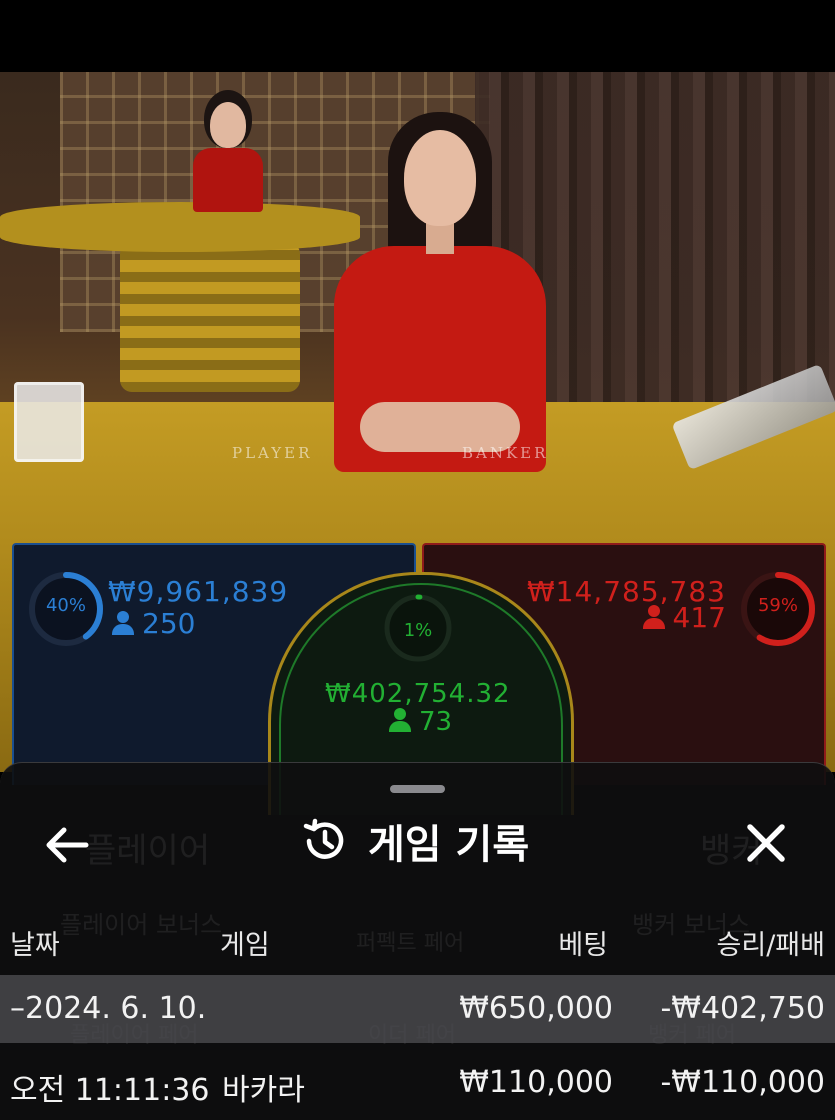  I want to click on close-icon, so click(766, 843).